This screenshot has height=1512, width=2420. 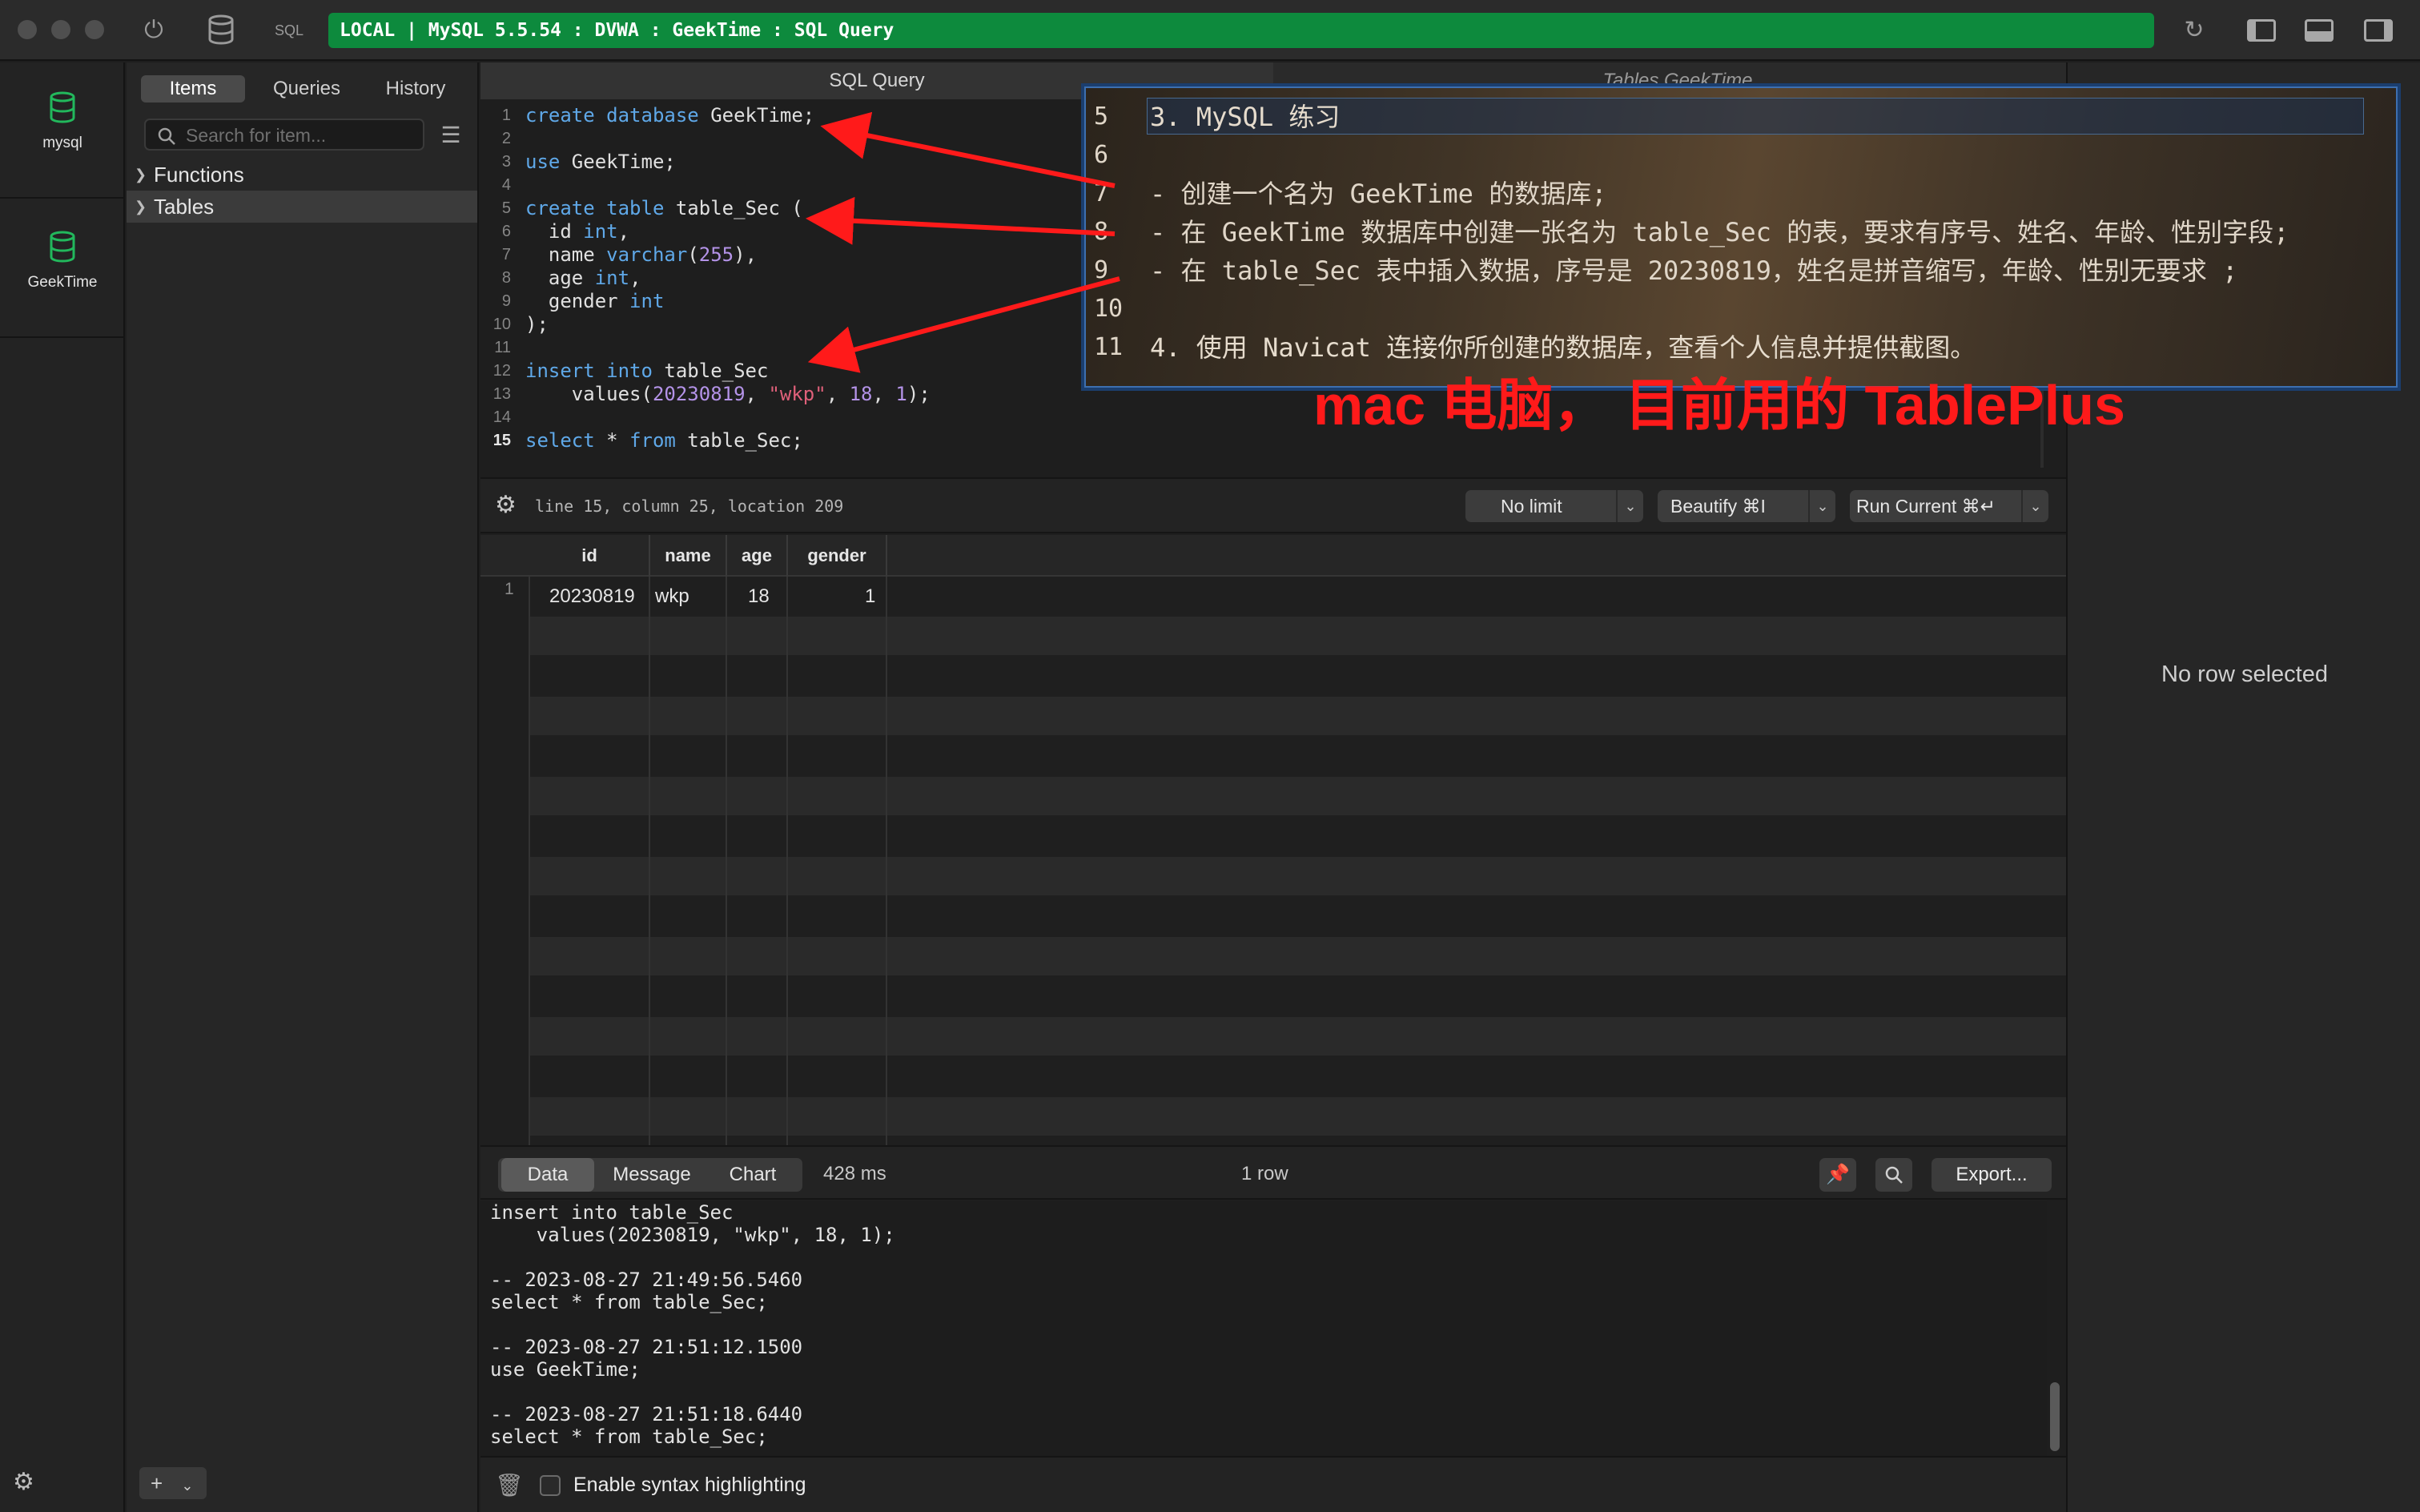 What do you see at coordinates (968, 149) in the screenshot?
I see `arrow-create-database` at bounding box center [968, 149].